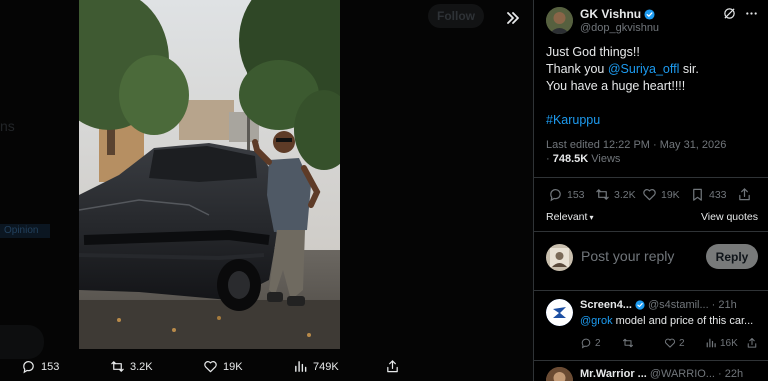 The height and width of the screenshot is (381, 768). I want to click on media-like-button: 19K, so click(223, 366).